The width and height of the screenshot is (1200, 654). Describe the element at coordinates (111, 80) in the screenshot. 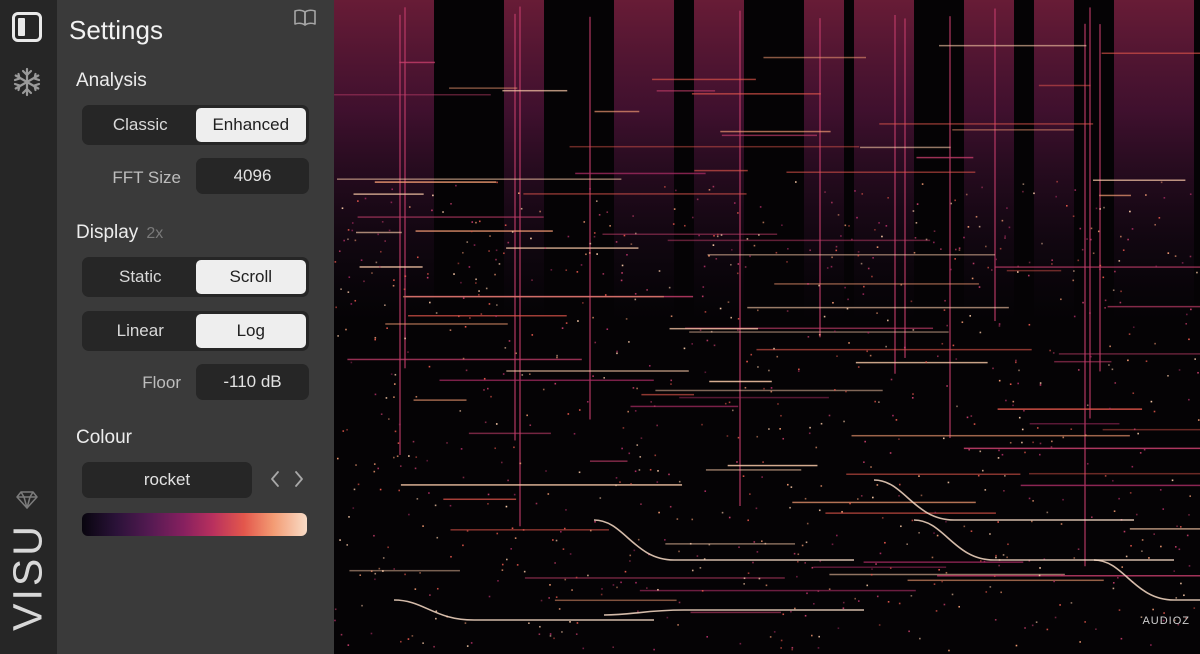

I see `analysis-heading: Analysis` at that location.